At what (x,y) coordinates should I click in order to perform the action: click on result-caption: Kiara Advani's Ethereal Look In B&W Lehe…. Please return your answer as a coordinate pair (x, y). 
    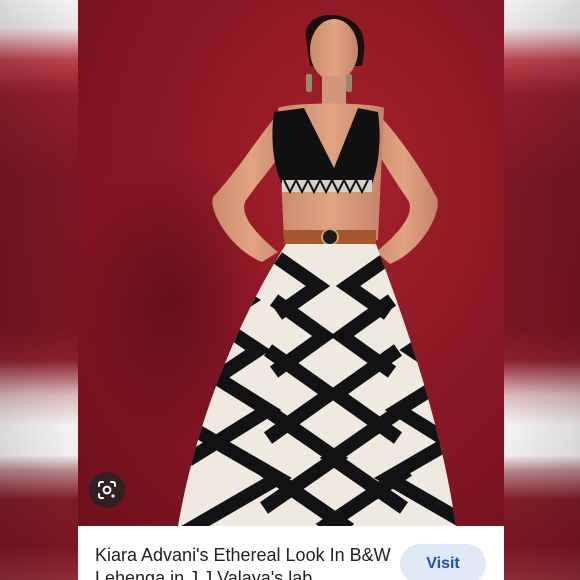
    Looking at the image, I should click on (291, 553).